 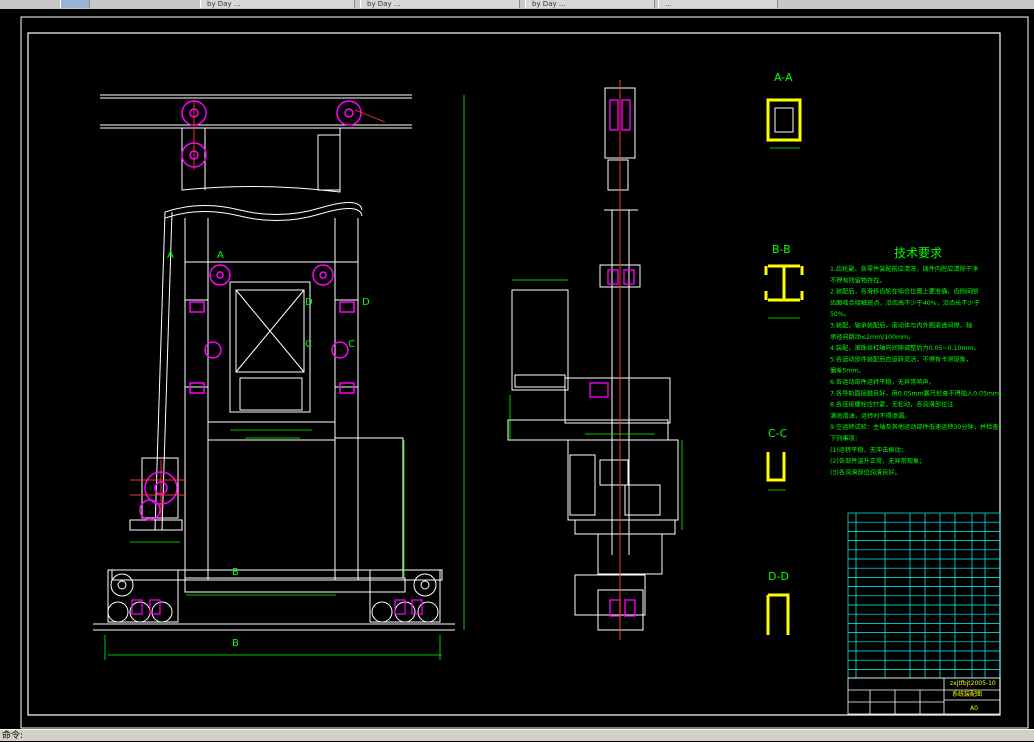 I want to click on tech-req-line: 8.各连接螺栓应拧紧，无松动，各润滑部位注, so click(x=891, y=405).